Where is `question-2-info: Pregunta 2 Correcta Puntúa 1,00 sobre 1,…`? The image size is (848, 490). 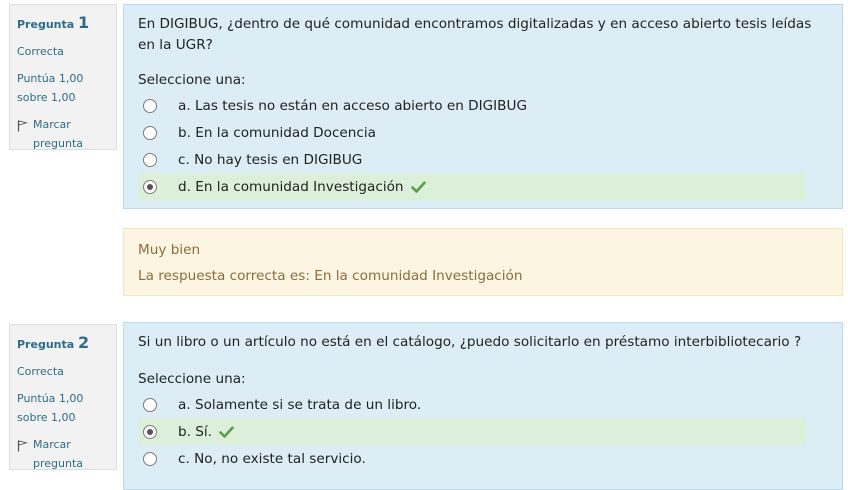 question-2-info: Pregunta 2 Correcta Puntúa 1,00 sobre 1,… is located at coordinates (63, 397).